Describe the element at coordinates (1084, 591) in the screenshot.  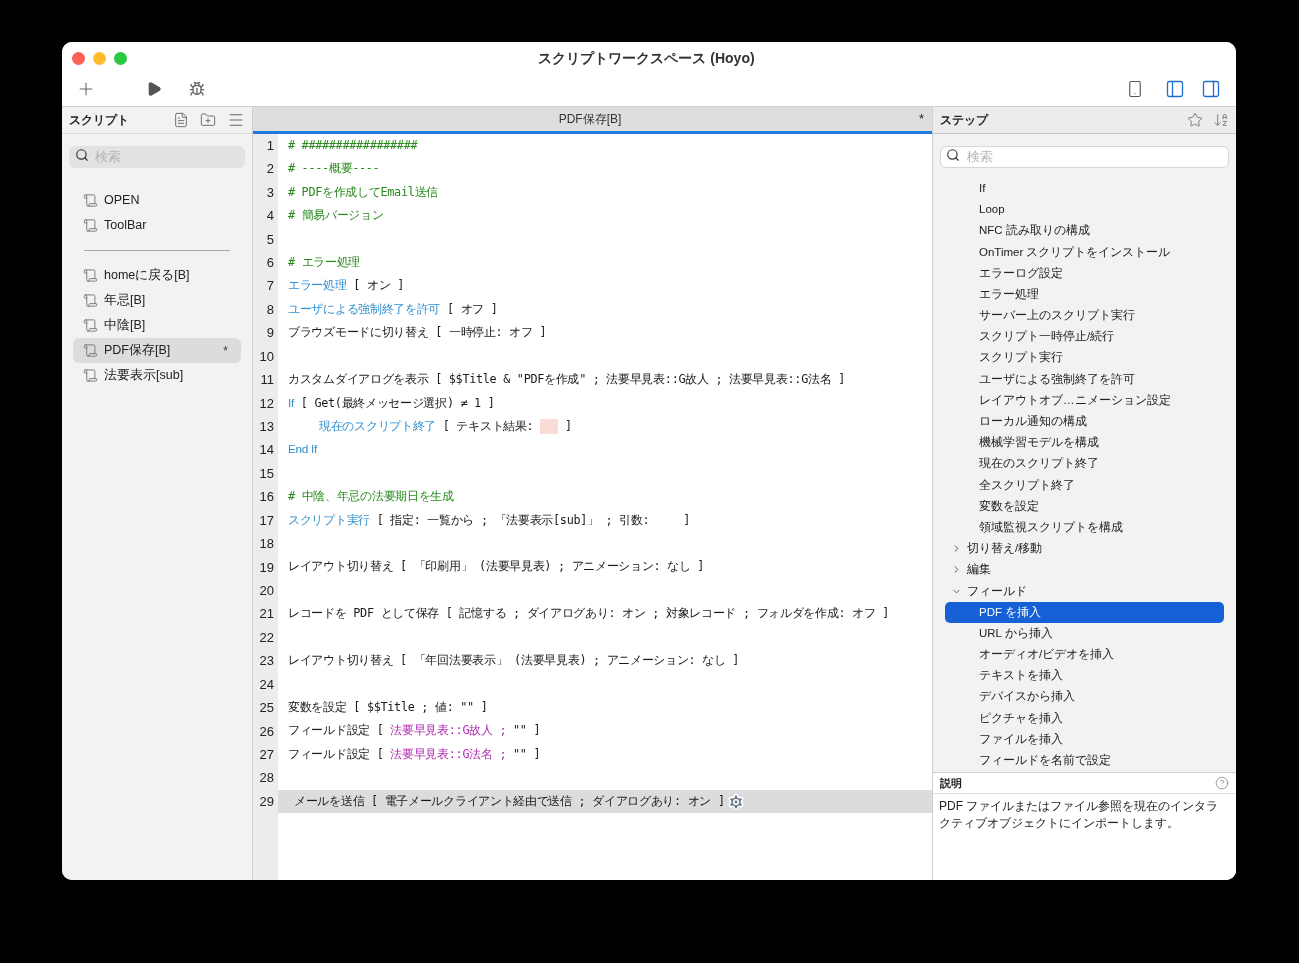
I see `step-group: フィールド` at that location.